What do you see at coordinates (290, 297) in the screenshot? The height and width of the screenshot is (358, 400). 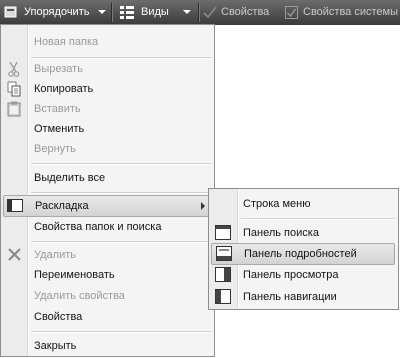 I see `submenu-item-label: Панель навигации` at bounding box center [290, 297].